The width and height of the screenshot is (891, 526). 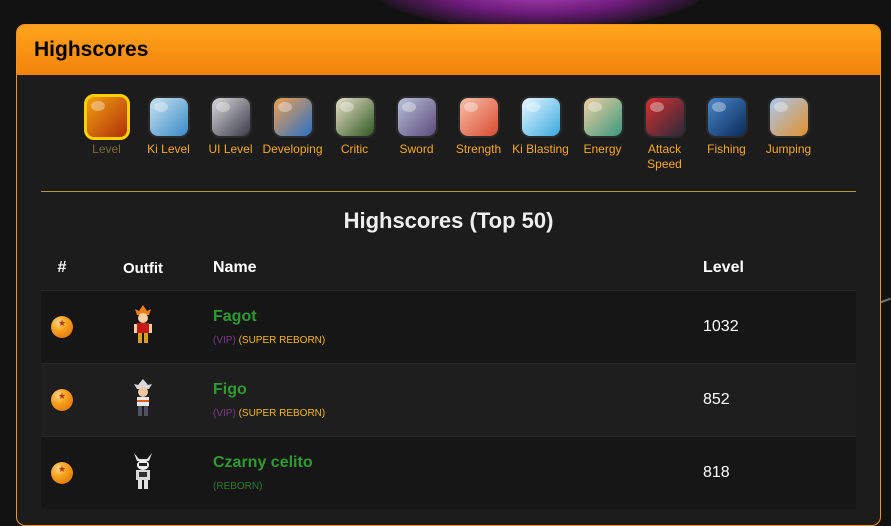 I want to click on skill-tab-energy: Energy, so click(x=603, y=134).